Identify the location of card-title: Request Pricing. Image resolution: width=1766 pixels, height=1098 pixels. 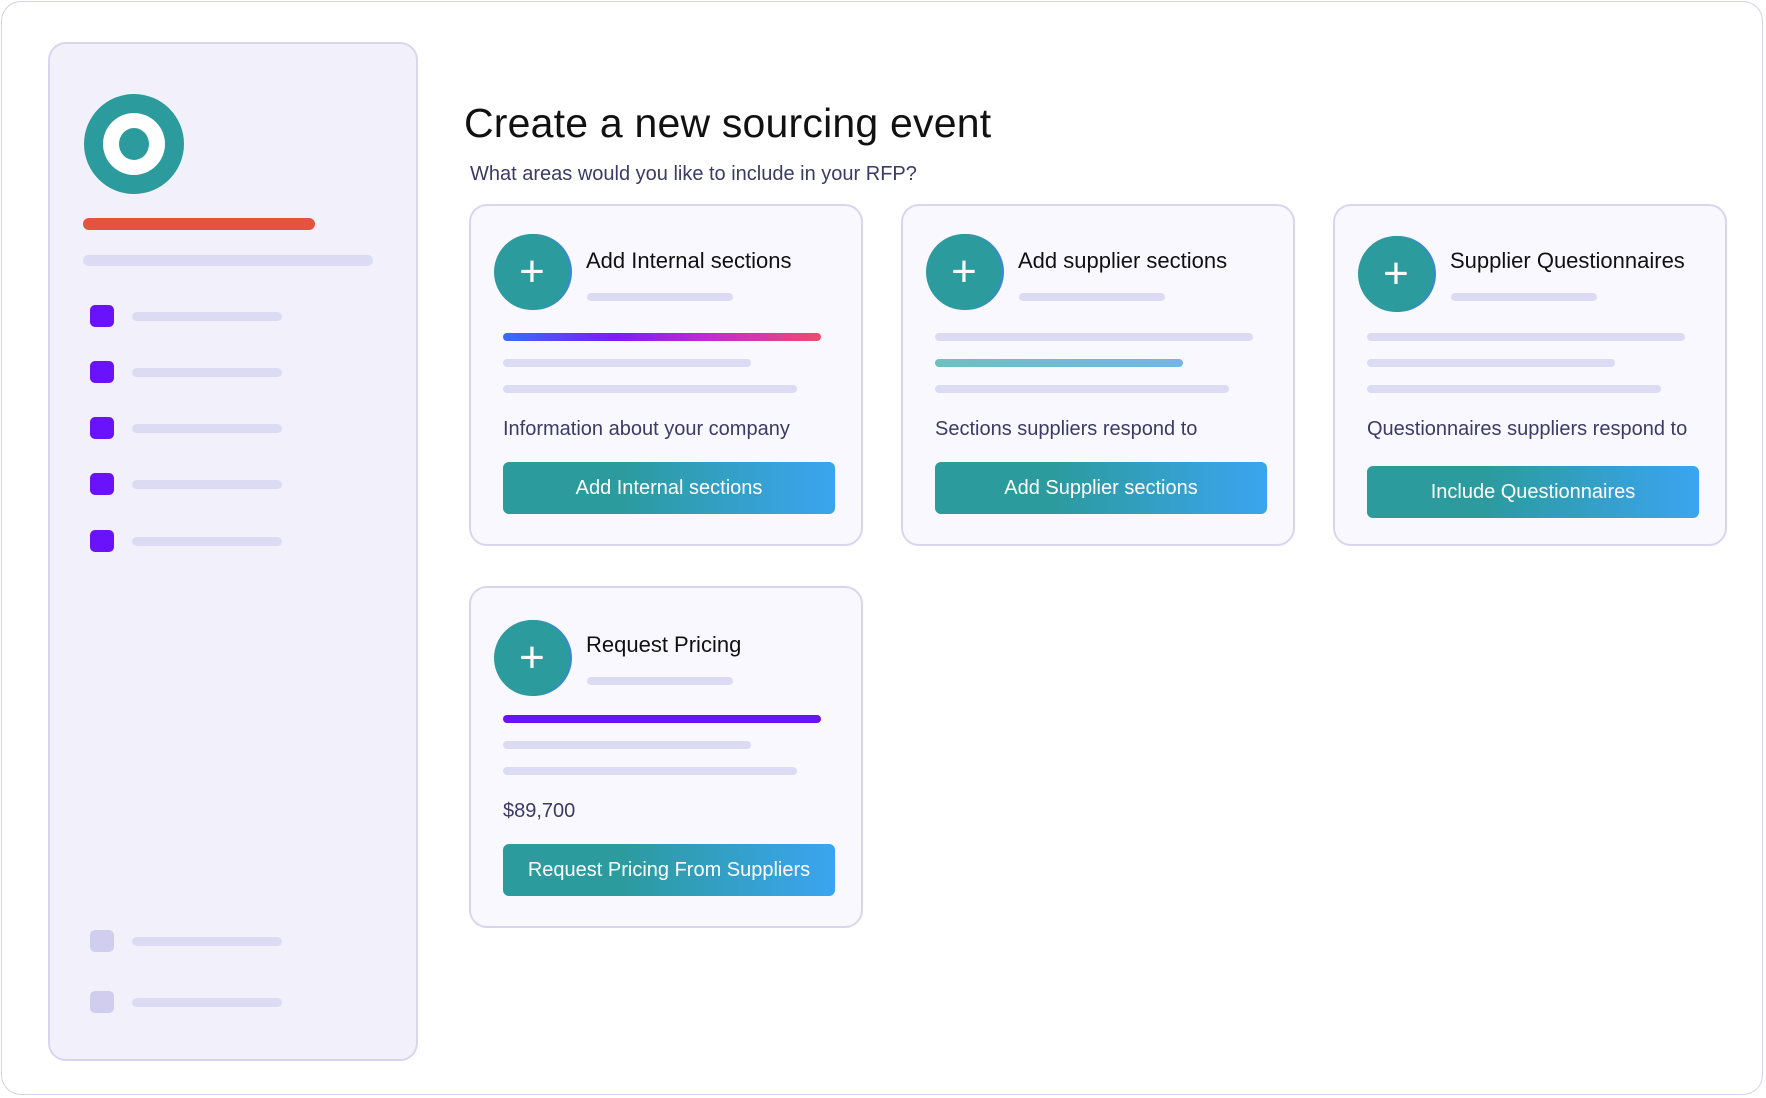
(664, 644).